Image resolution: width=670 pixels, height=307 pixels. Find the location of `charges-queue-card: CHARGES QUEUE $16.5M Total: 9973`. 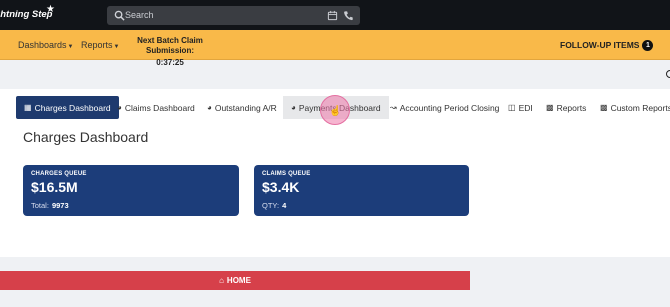

charges-queue-card: CHARGES QUEUE $16.5M Total: 9973 is located at coordinates (131, 190).